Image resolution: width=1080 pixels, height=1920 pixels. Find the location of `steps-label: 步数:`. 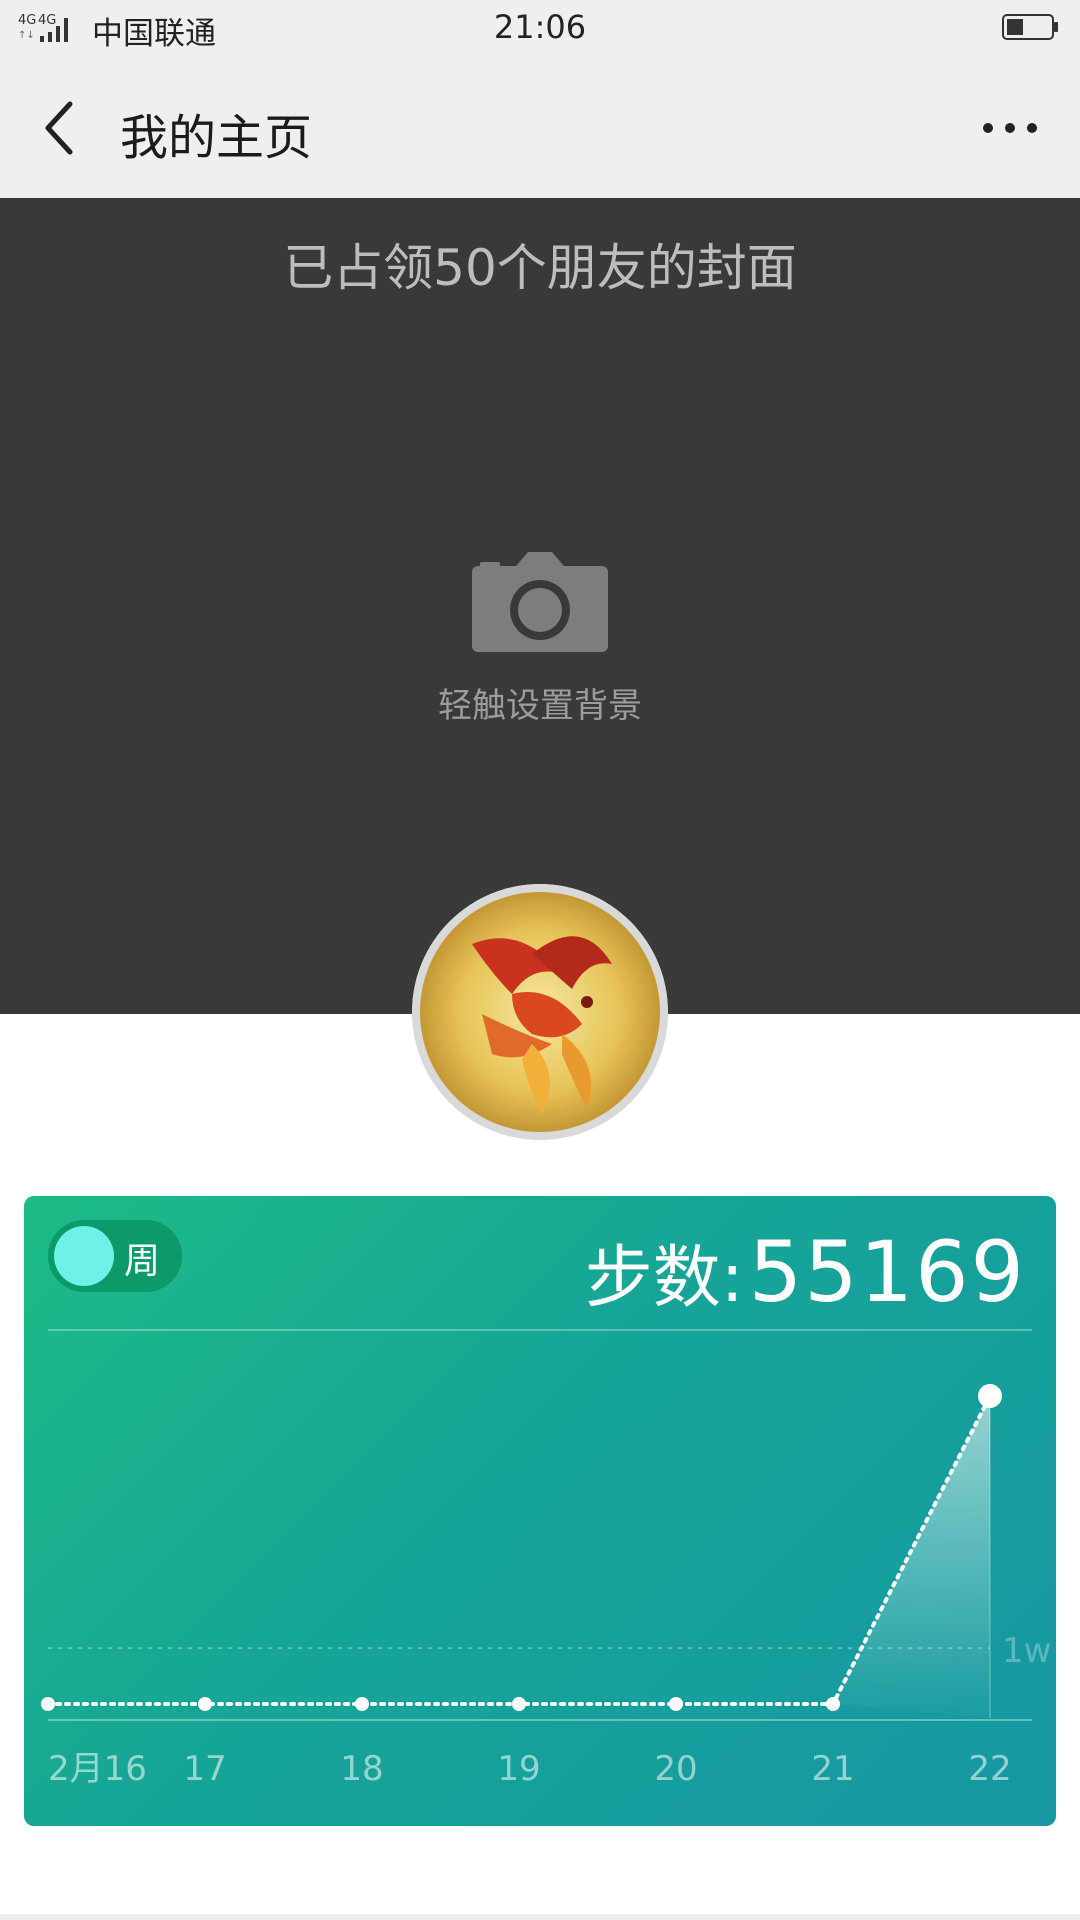

steps-label: 步数: is located at coordinates (664, 1278).